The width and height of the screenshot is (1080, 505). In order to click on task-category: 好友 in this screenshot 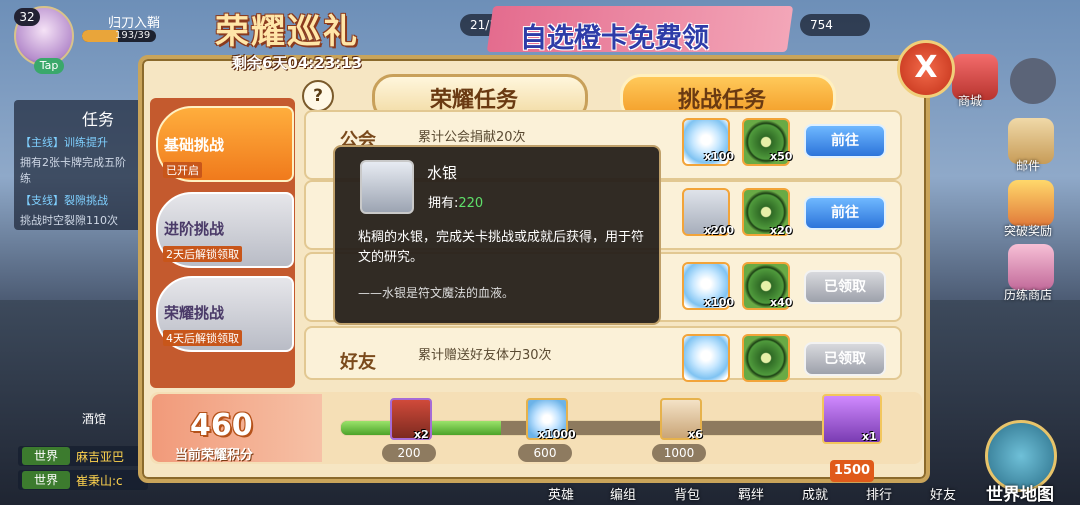, I will do `click(358, 362)`.